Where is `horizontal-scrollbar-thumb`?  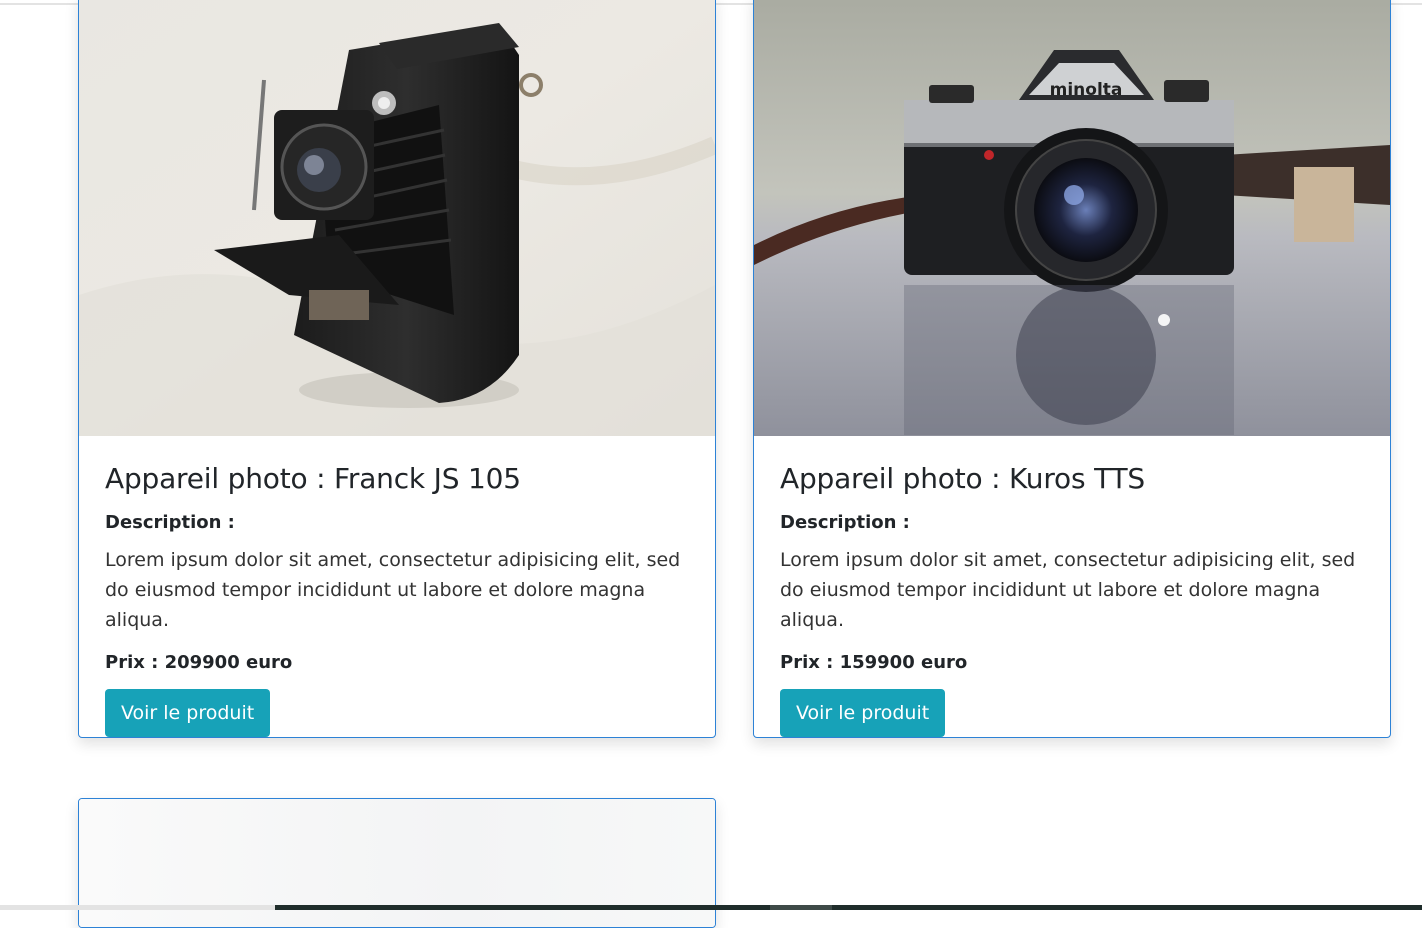
horizontal-scrollbar-thumb is located at coordinates (848, 907).